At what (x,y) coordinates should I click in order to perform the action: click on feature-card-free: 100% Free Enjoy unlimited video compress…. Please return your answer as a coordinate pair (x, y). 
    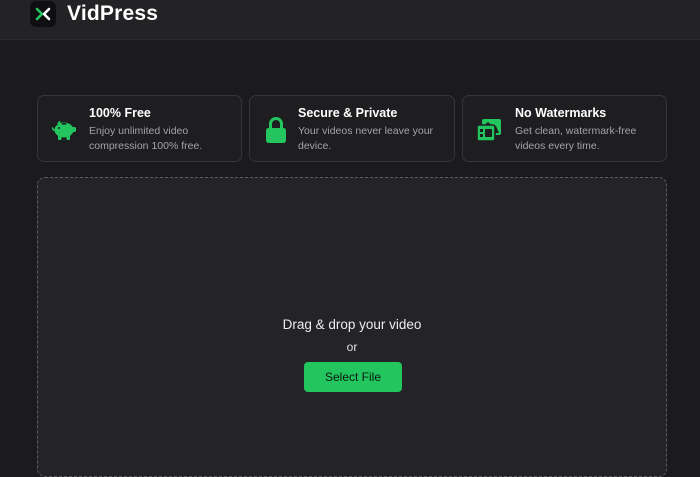
    Looking at the image, I should click on (139, 128).